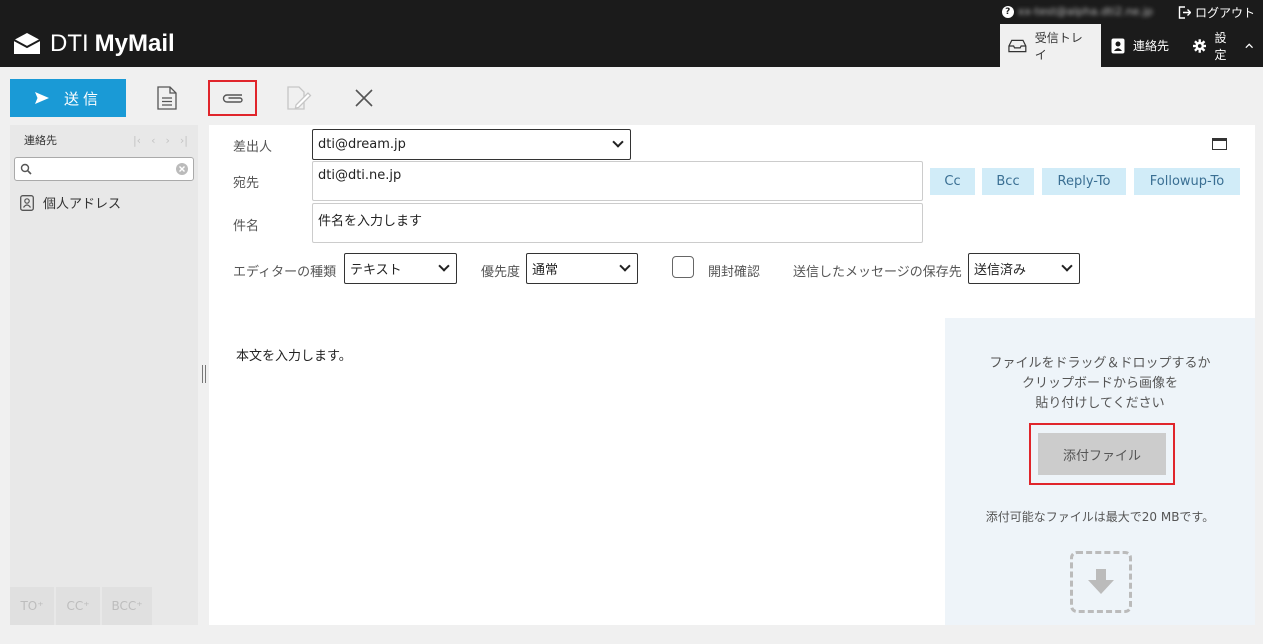  I want to click on contact-search, so click(104, 169).